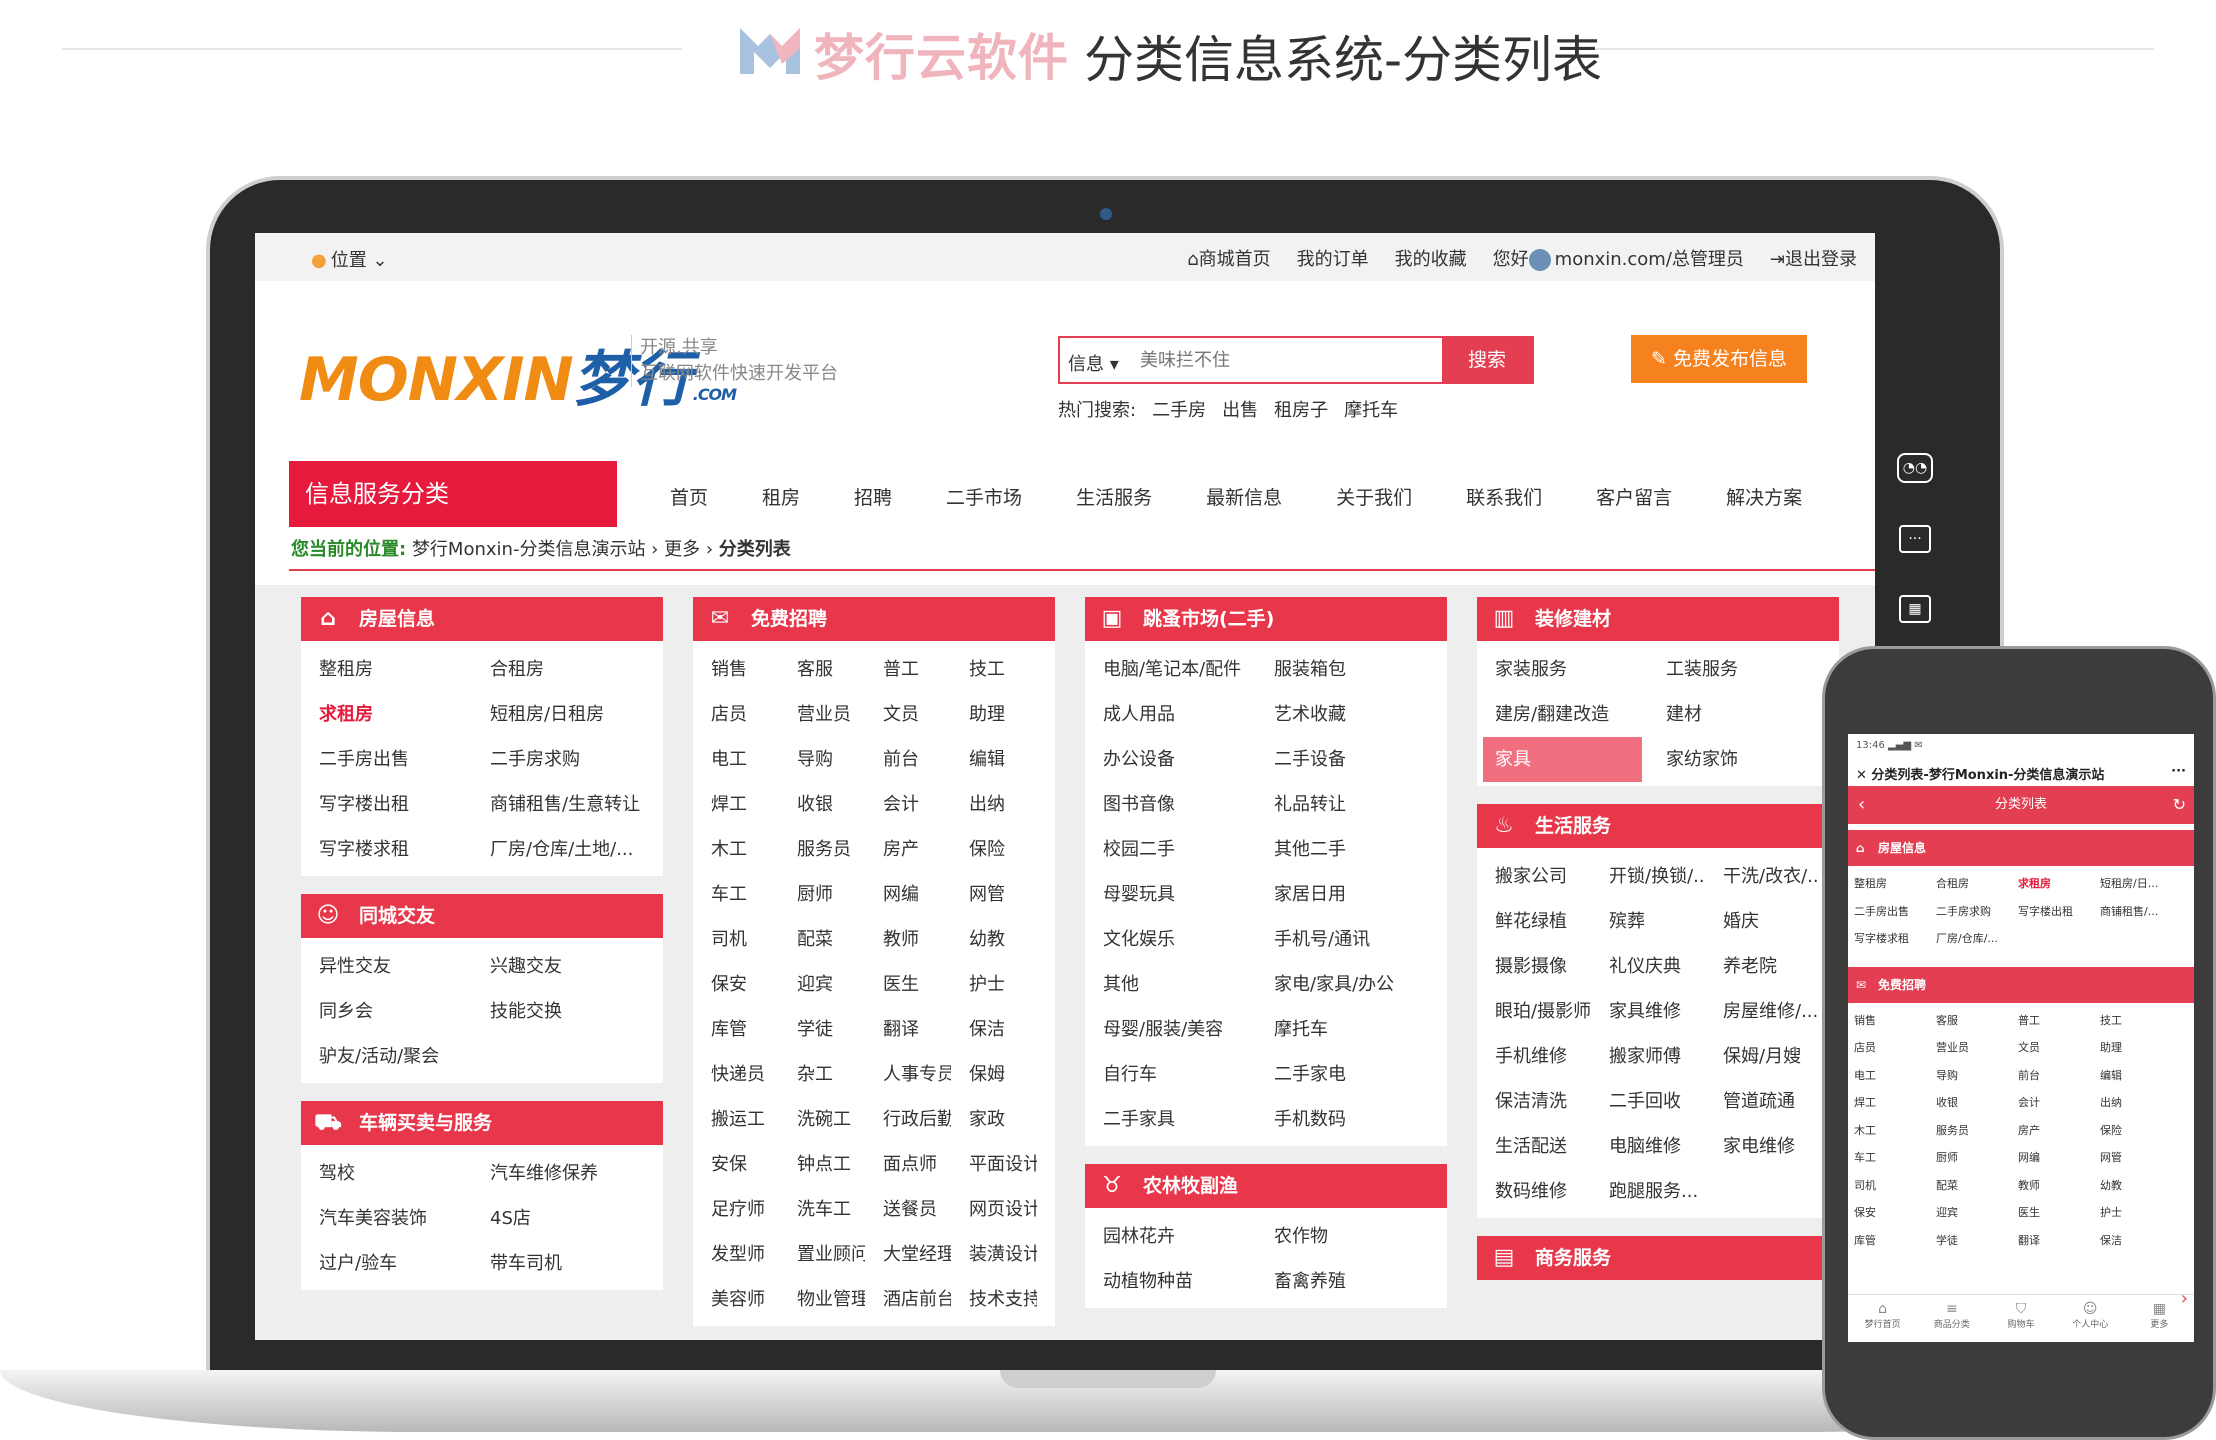 The image size is (2216, 1440). Describe the element at coordinates (557, 669) in the screenshot. I see `category-link: 合租房` at that location.